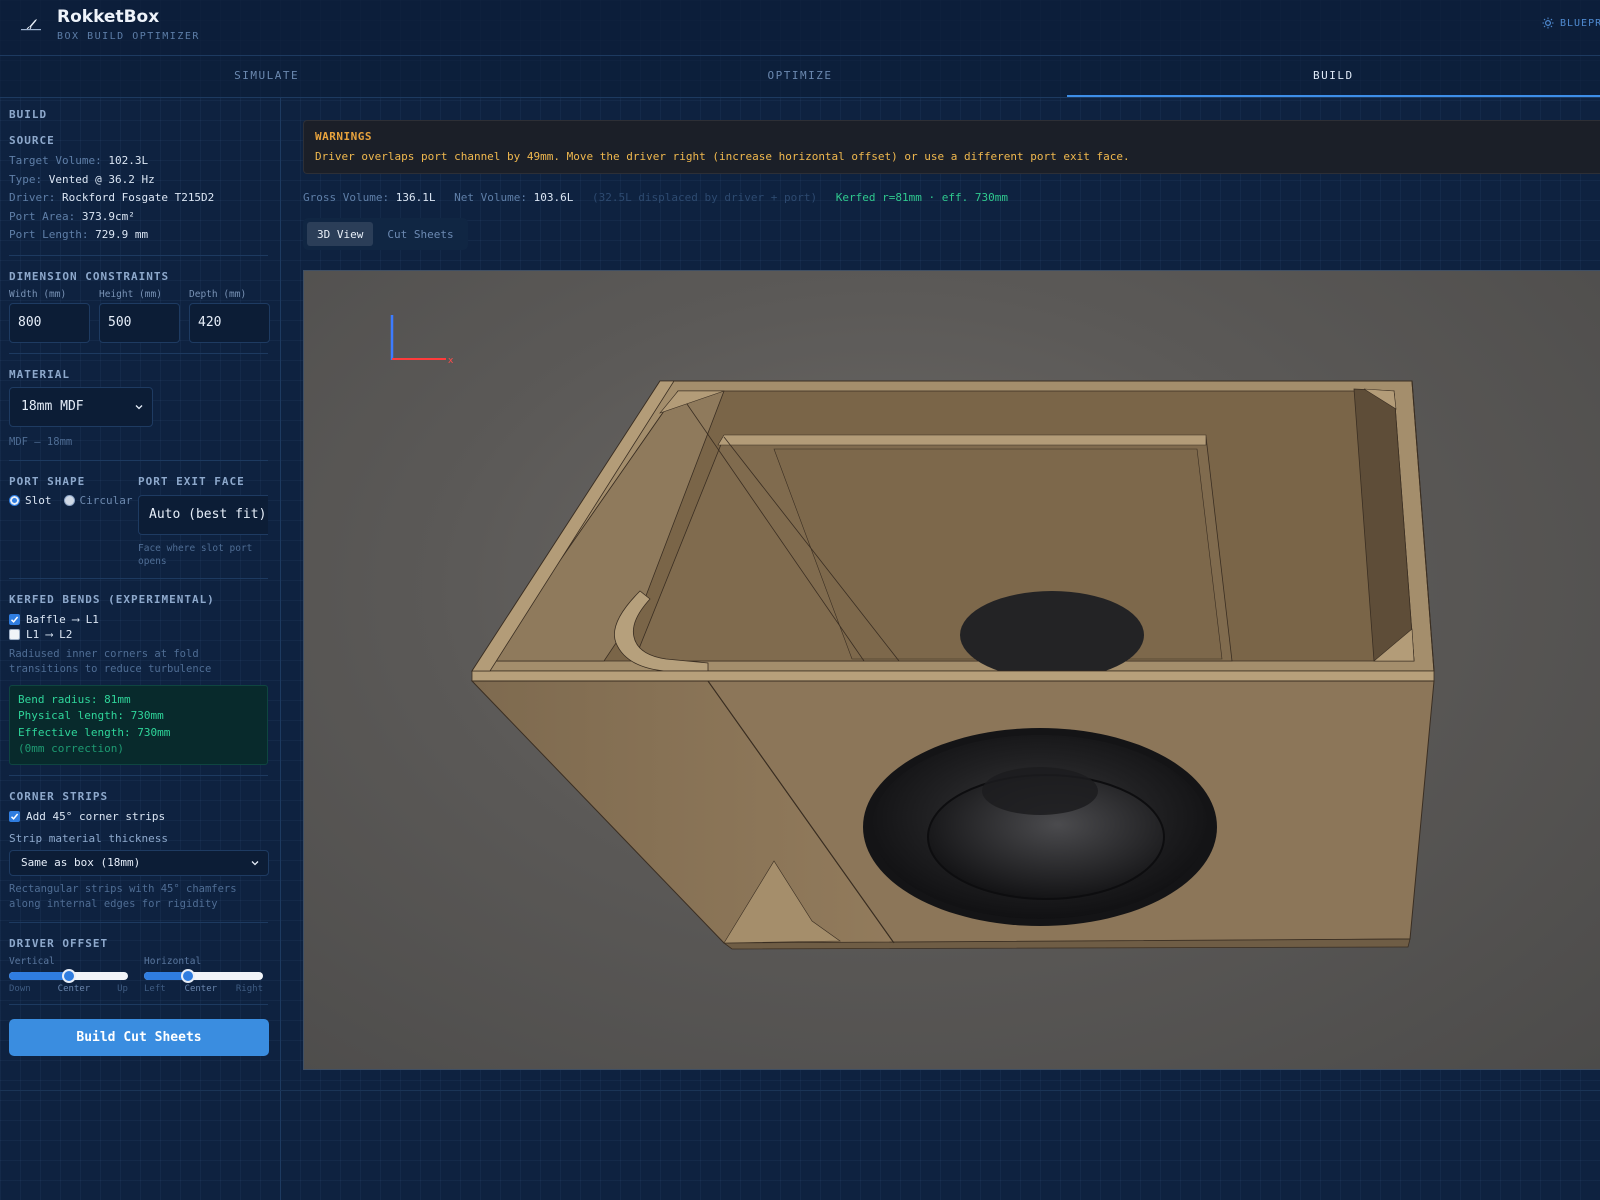 Image resolution: width=1600 pixels, height=1200 pixels. I want to click on axis-x-label: x, so click(451, 361).